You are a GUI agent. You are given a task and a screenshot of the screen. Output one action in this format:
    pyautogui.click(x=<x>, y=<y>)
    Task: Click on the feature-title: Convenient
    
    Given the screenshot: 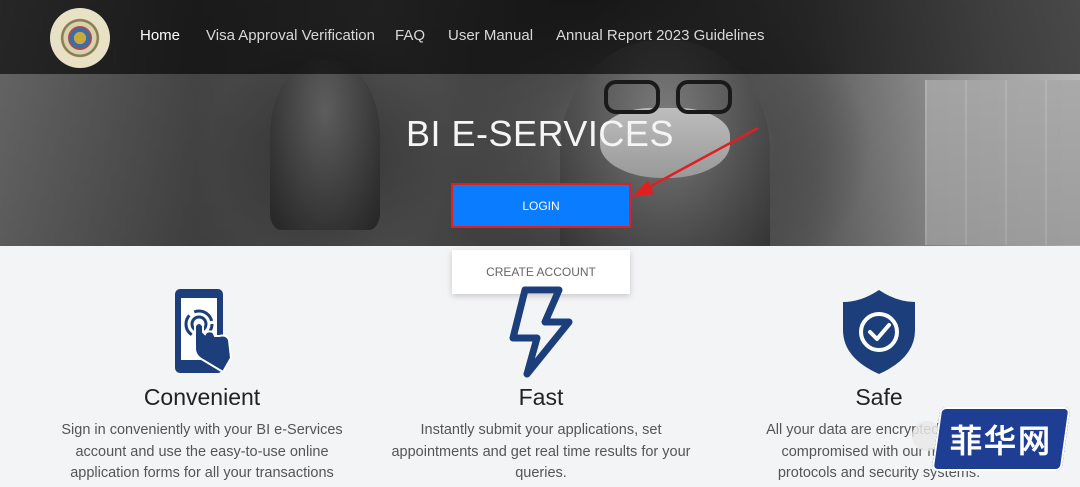 What is the action you would take?
    pyautogui.click(x=202, y=397)
    